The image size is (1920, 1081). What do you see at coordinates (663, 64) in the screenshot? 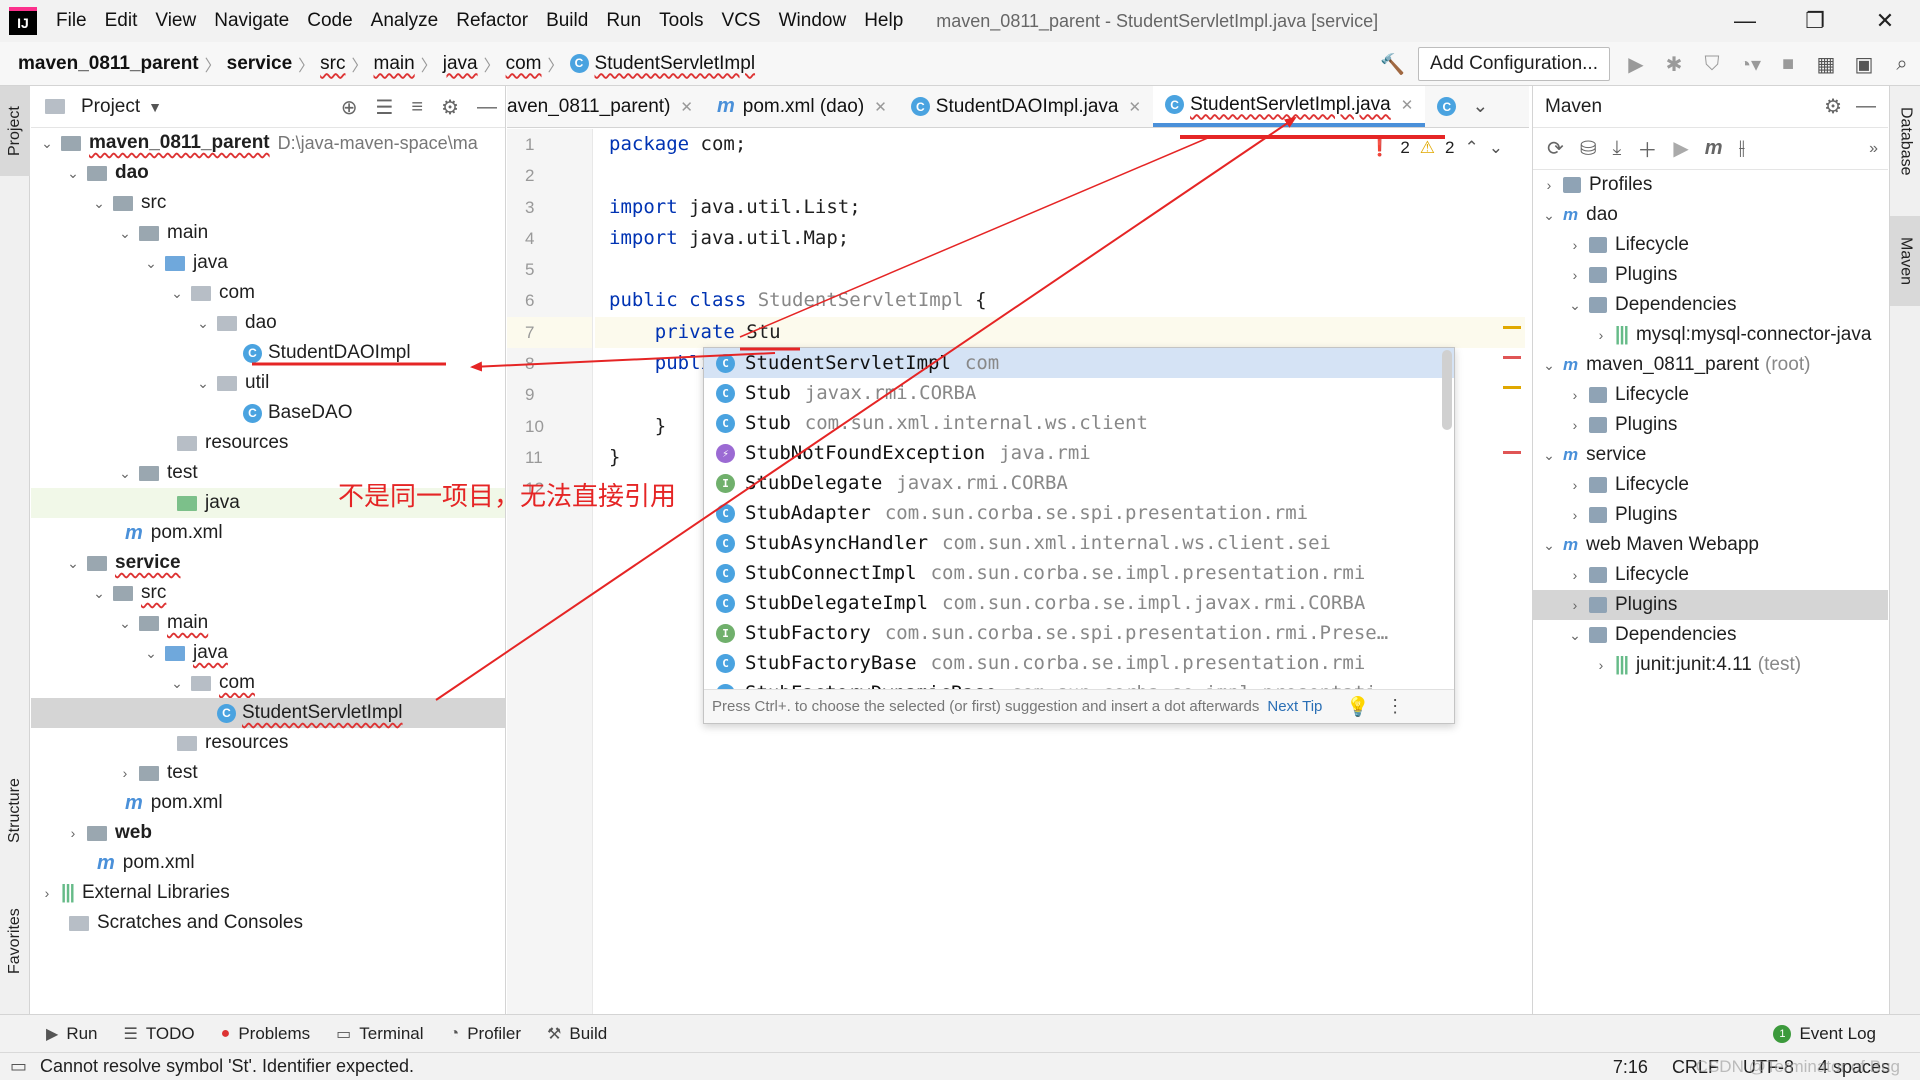
I see `breadcrumb-class: C StudentServletImpl` at bounding box center [663, 64].